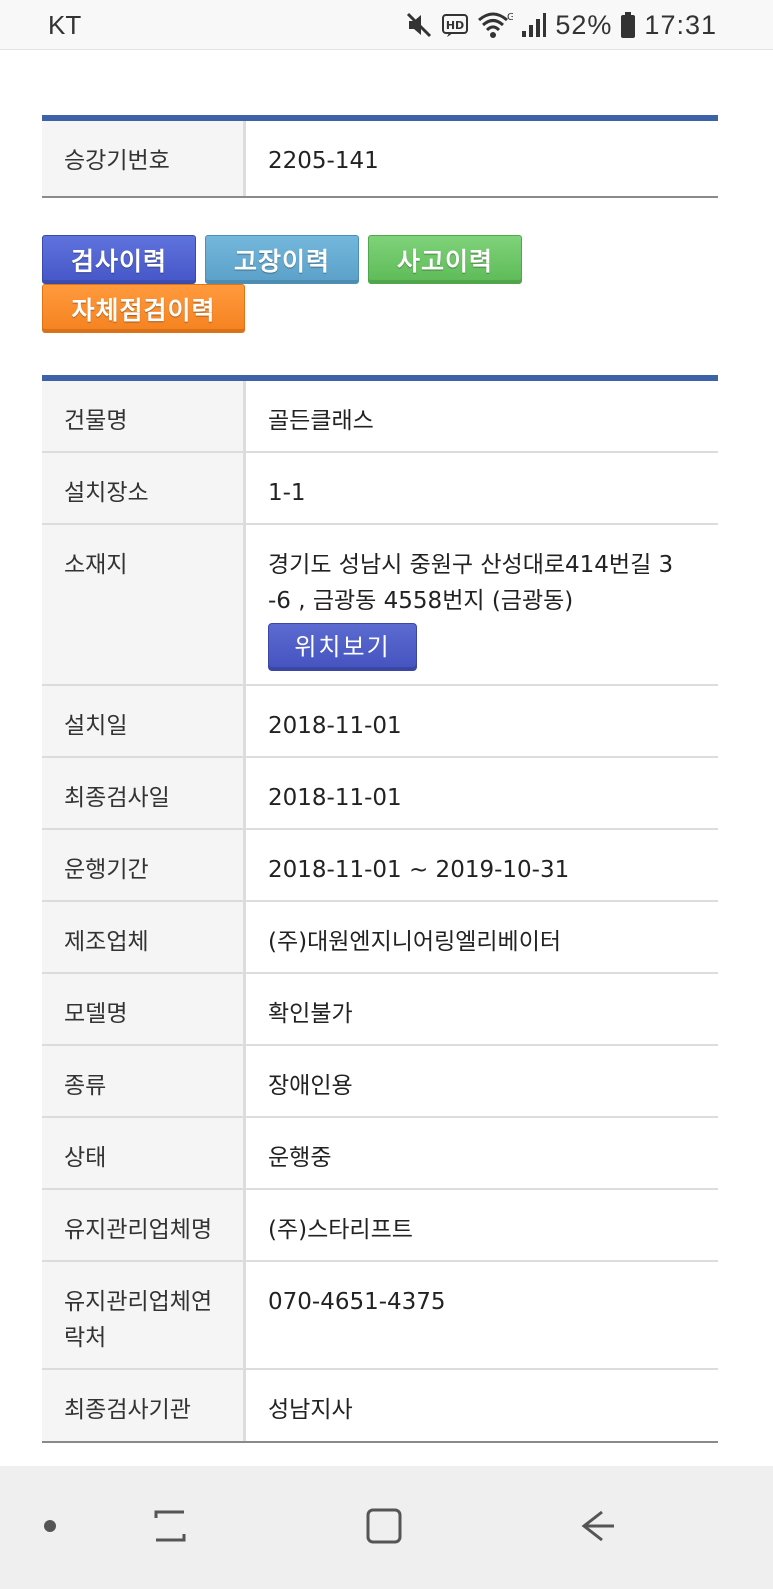 The image size is (773, 1589). Describe the element at coordinates (415, 942) in the screenshot. I see `manufacturer-value: (주)대원엔지니어링엘리베이터` at that location.